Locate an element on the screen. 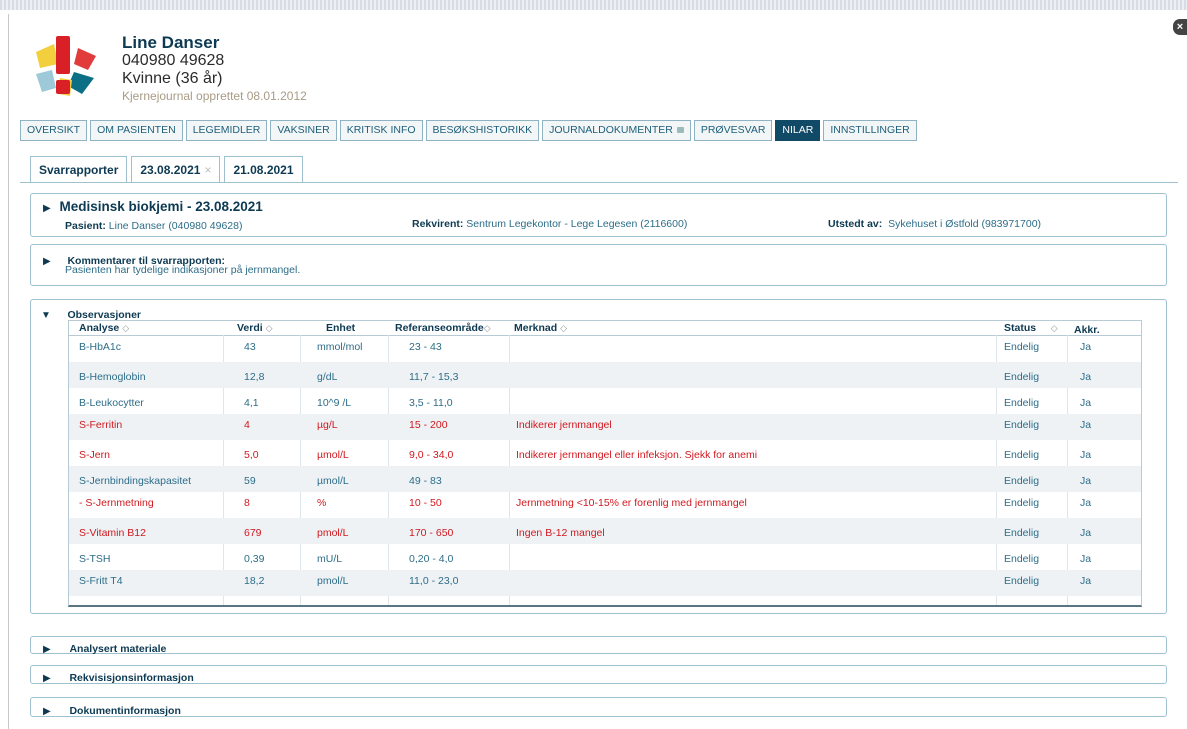 The height and width of the screenshot is (729, 1187). col-status: Status ◇ is located at coordinates (1031, 328).